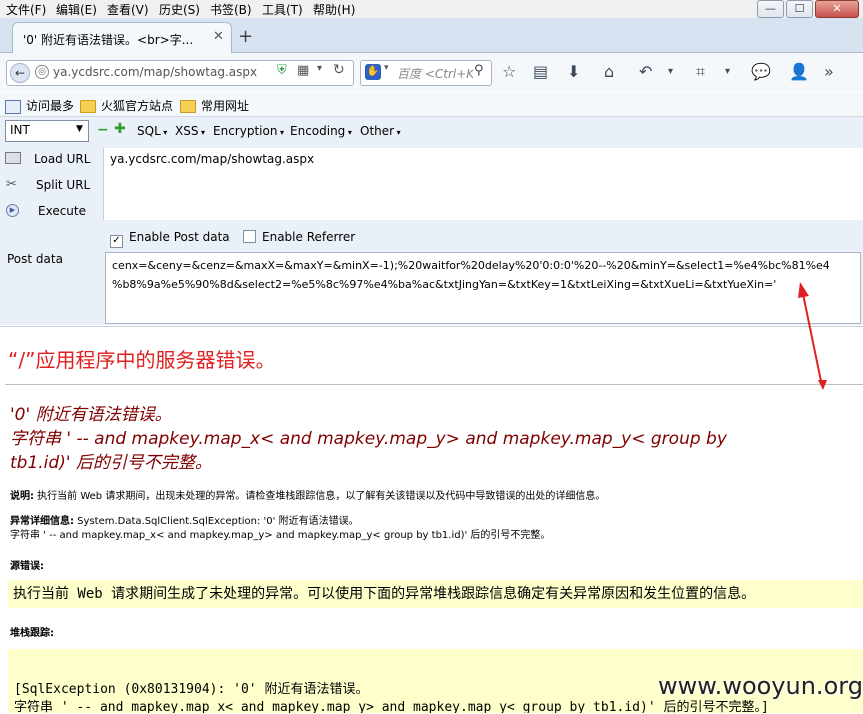 The height and width of the screenshot is (714, 863). I want to click on post-data-label: Post data, so click(35, 259).